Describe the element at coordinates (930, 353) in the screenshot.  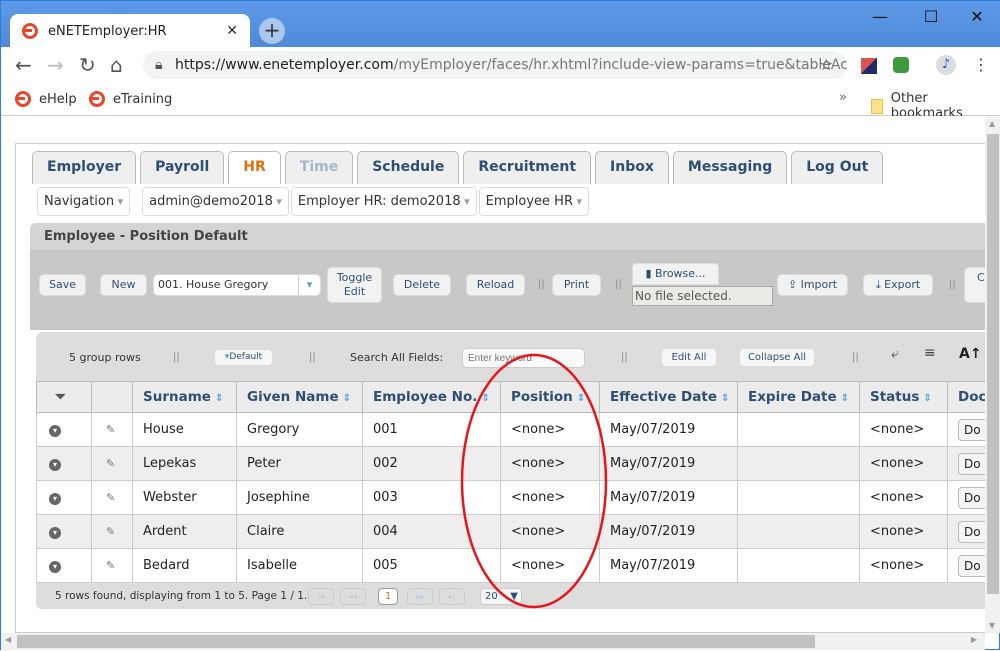
I see `clear-filter-icon: ≡` at that location.